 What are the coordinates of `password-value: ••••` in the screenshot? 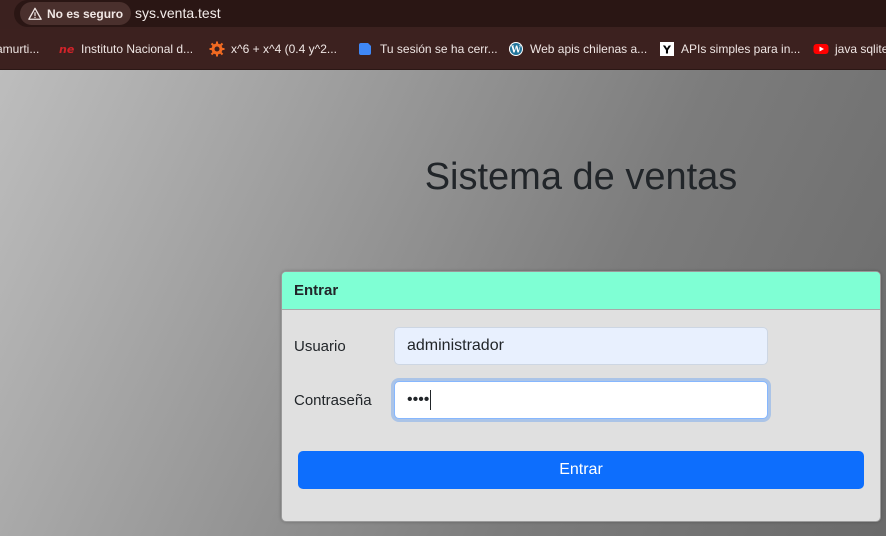 It's located at (418, 399).